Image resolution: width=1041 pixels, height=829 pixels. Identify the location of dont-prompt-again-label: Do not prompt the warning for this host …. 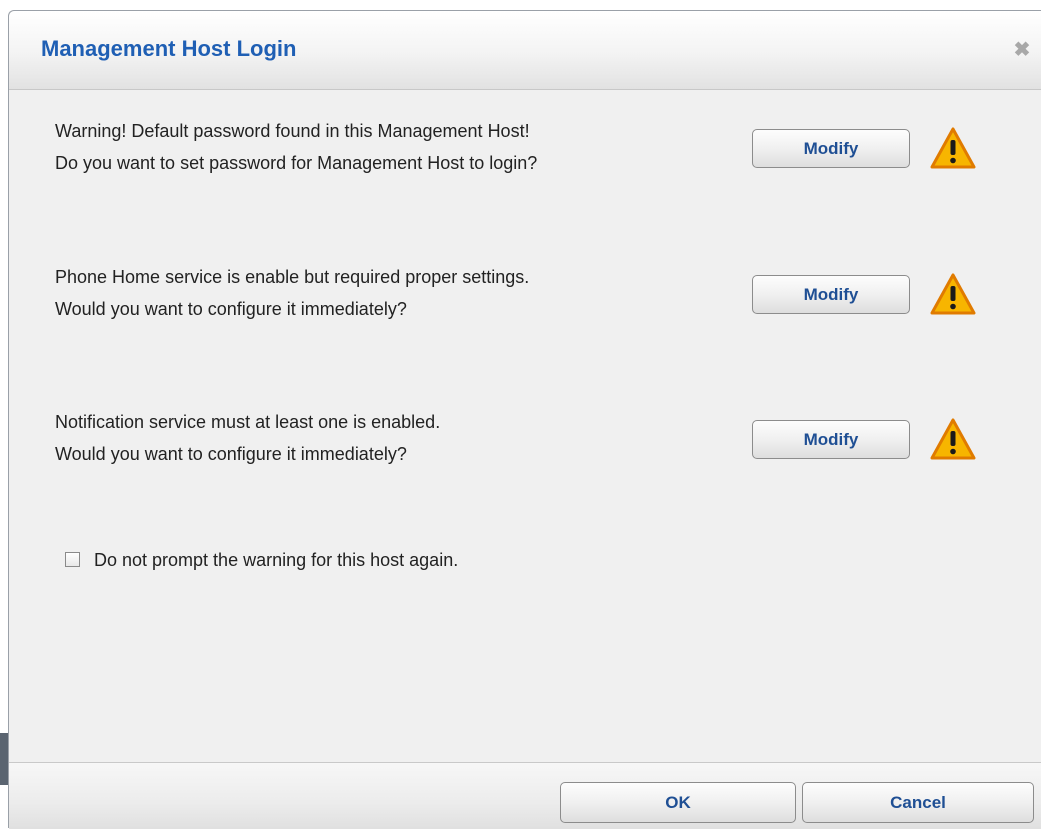
(276, 560).